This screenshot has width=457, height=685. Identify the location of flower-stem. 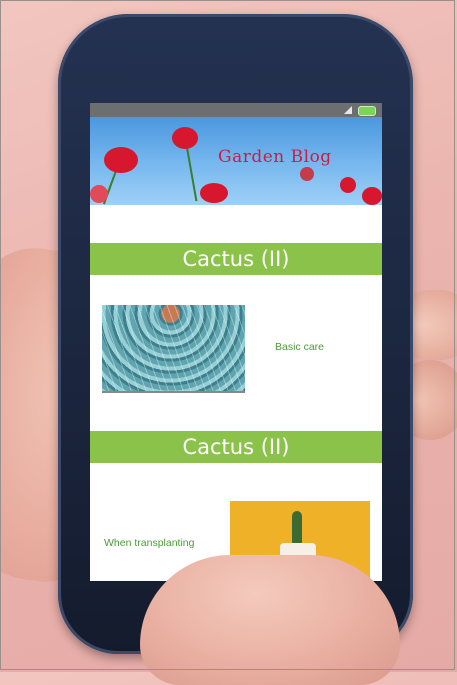
(191, 171).